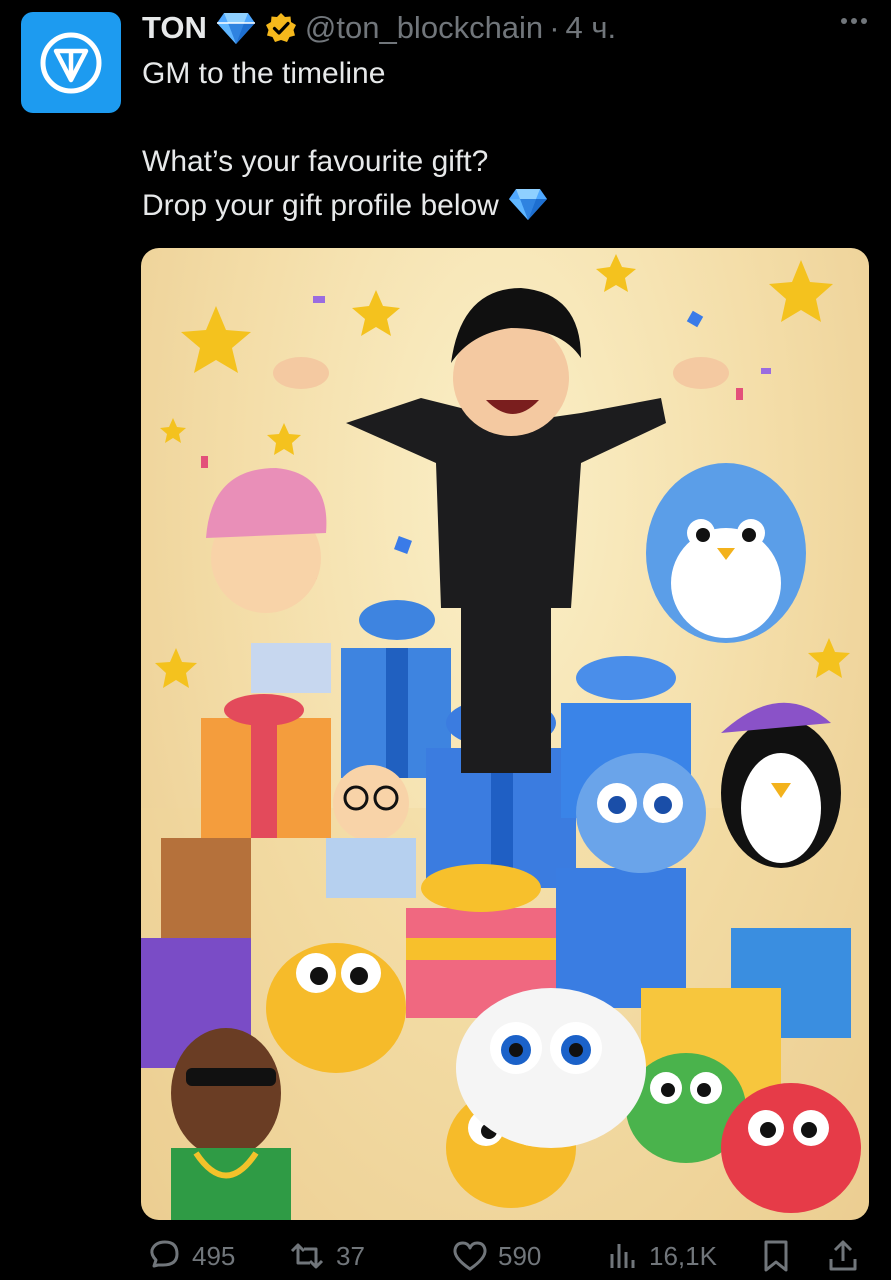  What do you see at coordinates (470, 1256) in the screenshot?
I see `heart-icon` at bounding box center [470, 1256].